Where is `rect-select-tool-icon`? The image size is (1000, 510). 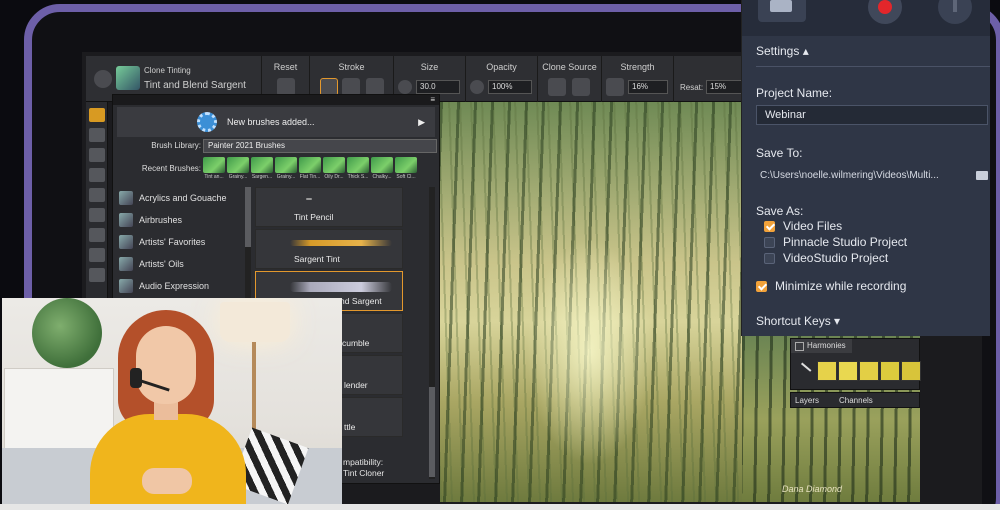
rect-select-tool-icon is located at coordinates (97, 235).